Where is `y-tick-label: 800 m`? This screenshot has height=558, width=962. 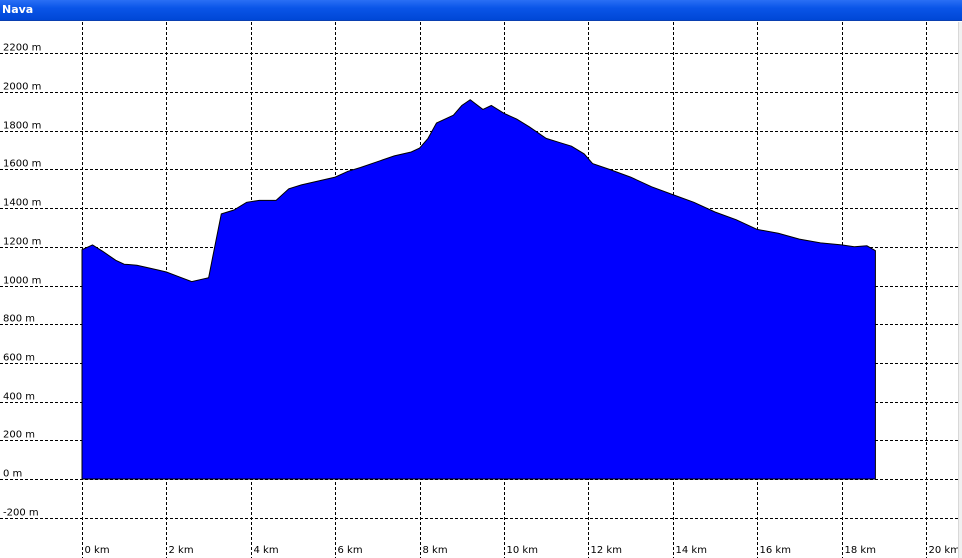 y-tick-label: 800 m is located at coordinates (19, 319).